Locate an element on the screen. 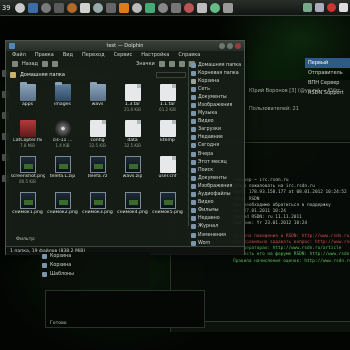 Image resolution: width=350 pixels, height=350 pixels. place-item: Аудиофайлы is located at coordinates (216, 195).